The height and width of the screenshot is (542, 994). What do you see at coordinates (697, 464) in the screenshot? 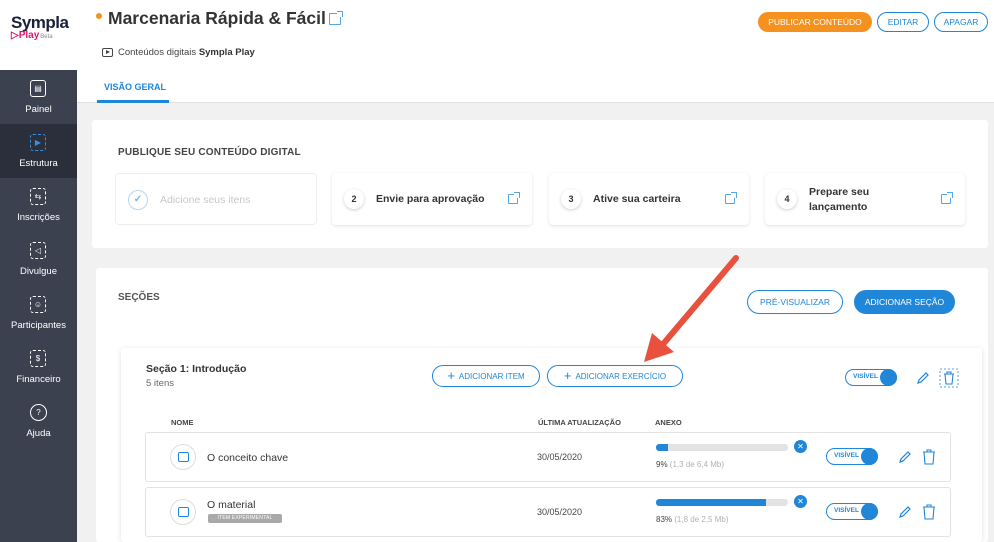
I see `upload-size: (1,3 de 6,4 Mb)` at bounding box center [697, 464].